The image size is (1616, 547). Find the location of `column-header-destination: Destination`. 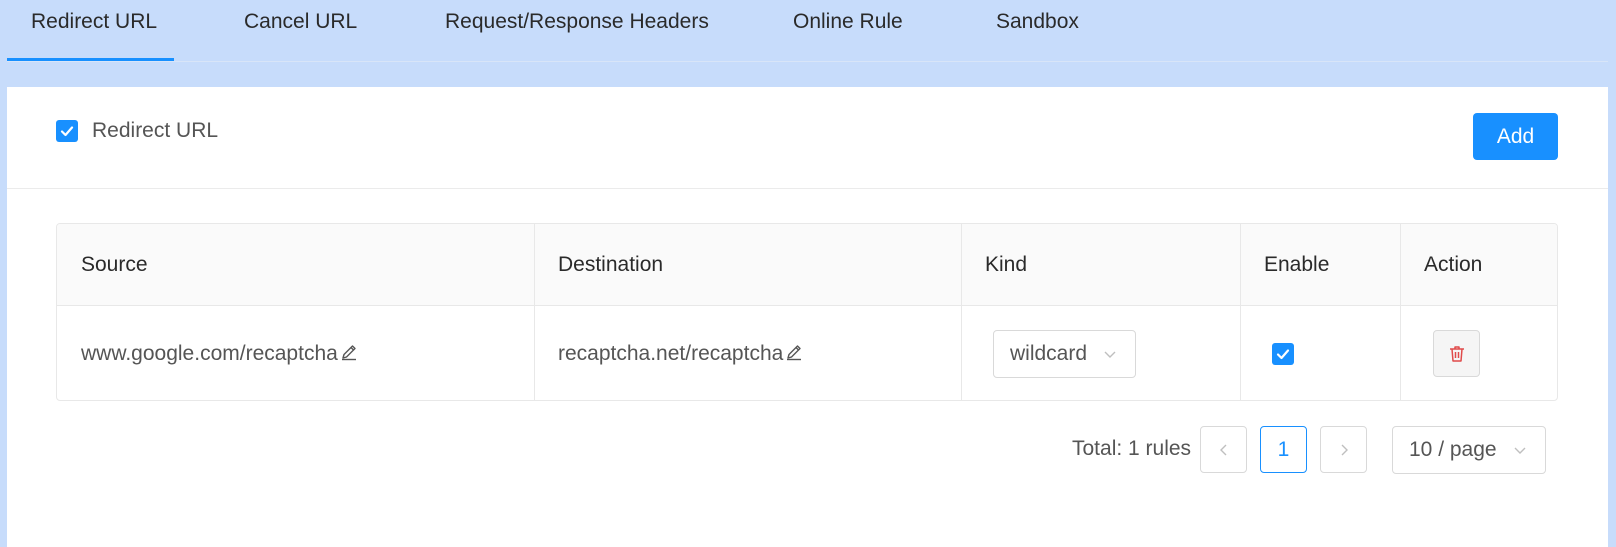

column-header-destination: Destination is located at coordinates (611, 264).